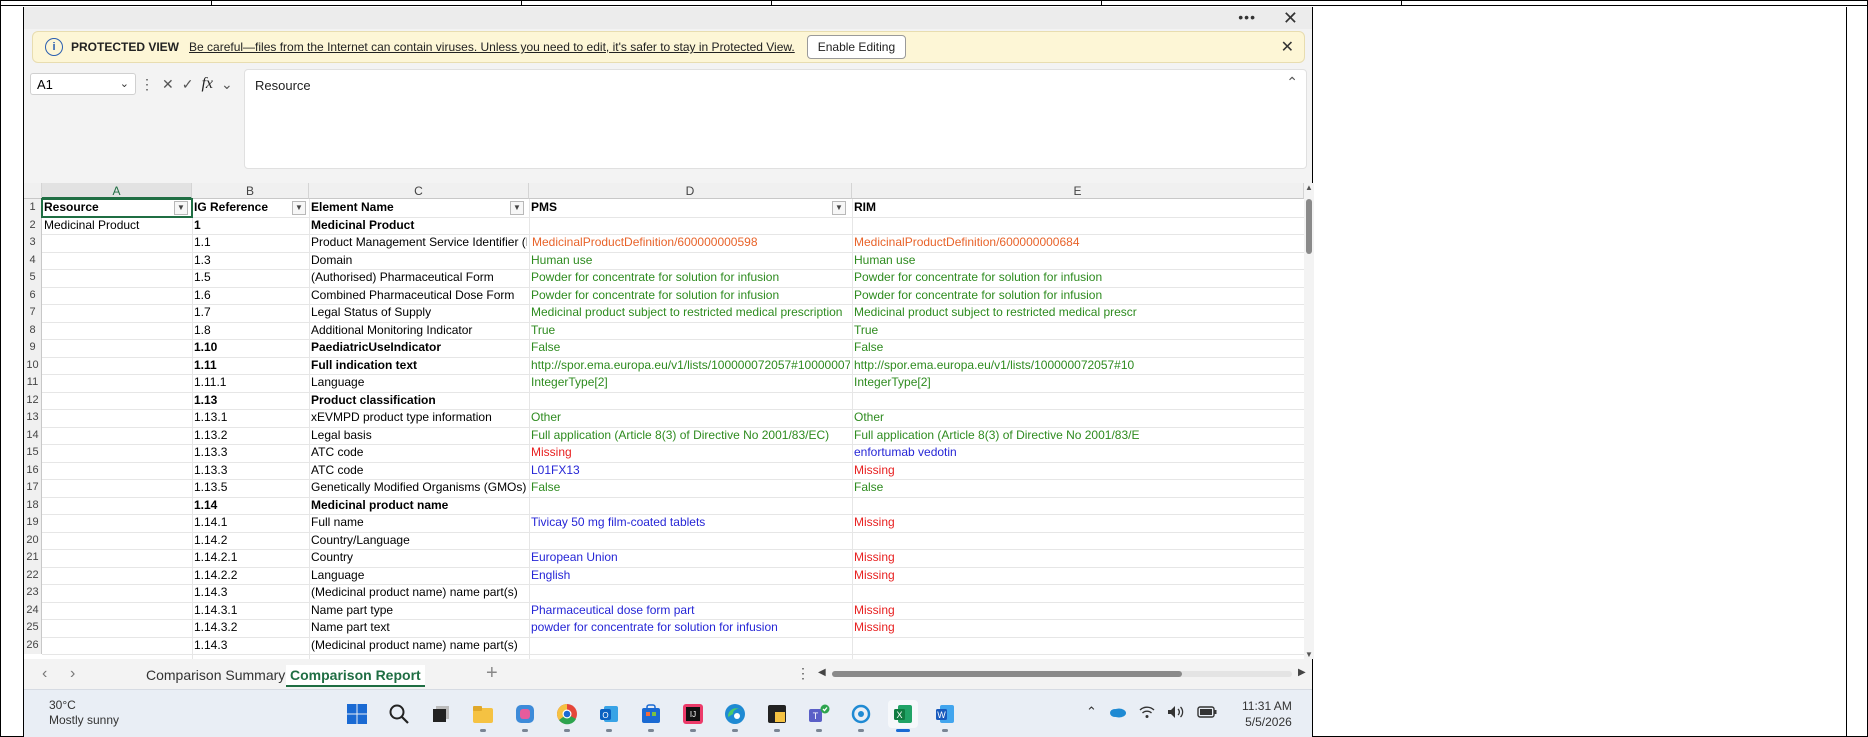  What do you see at coordinates (1267, 714) in the screenshot?
I see `clock: 11:31 AM 5/5/2026` at bounding box center [1267, 714].